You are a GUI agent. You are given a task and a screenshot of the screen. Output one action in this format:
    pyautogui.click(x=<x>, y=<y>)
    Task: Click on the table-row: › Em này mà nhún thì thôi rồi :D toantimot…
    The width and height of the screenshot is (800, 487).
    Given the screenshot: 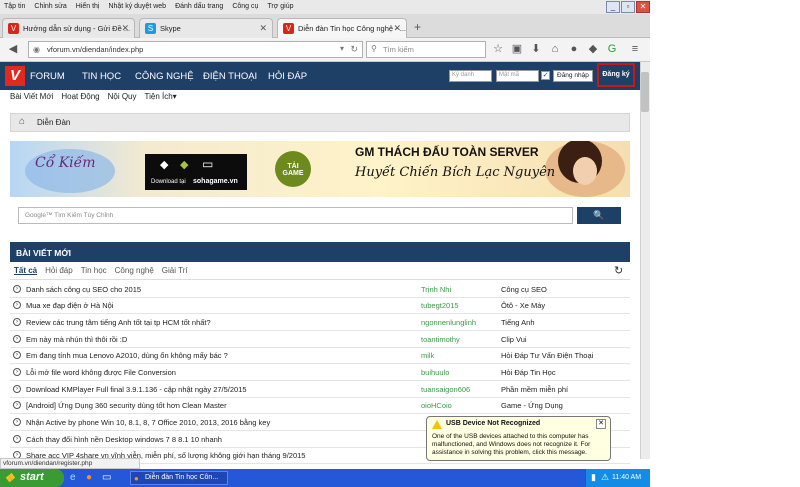 What is the action you would take?
    pyautogui.click(x=320, y=339)
    